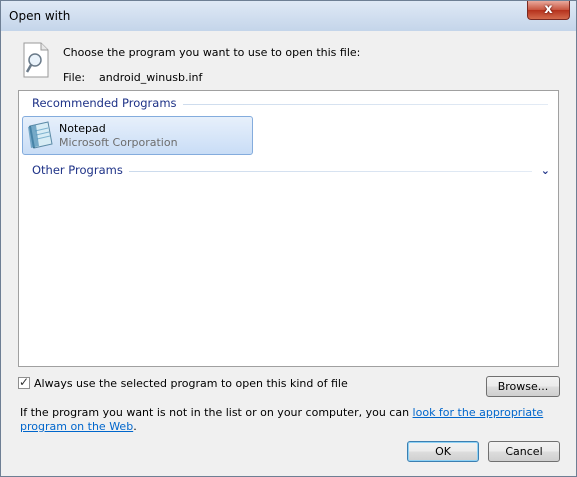 The image size is (577, 477). I want to click on close-icon: x, so click(548, 9).